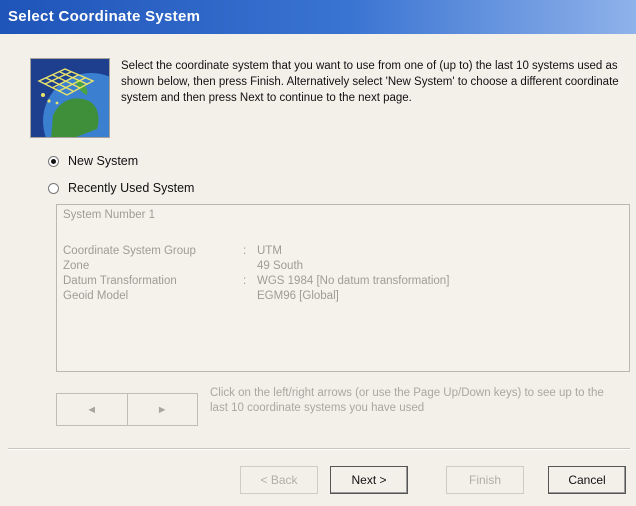  I want to click on info-row-geoid: Geoid Model EGM96 [Global], so click(201, 296).